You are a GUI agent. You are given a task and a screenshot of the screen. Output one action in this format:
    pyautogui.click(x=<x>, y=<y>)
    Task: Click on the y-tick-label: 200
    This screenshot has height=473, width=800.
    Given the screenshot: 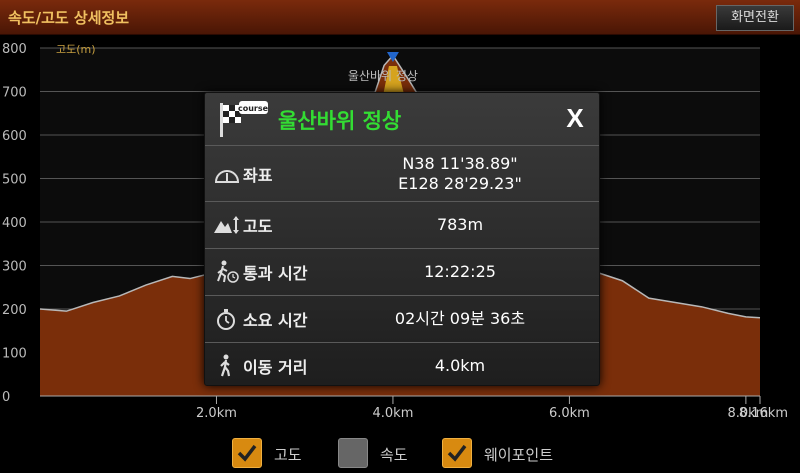 What is the action you would take?
    pyautogui.click(x=14, y=310)
    